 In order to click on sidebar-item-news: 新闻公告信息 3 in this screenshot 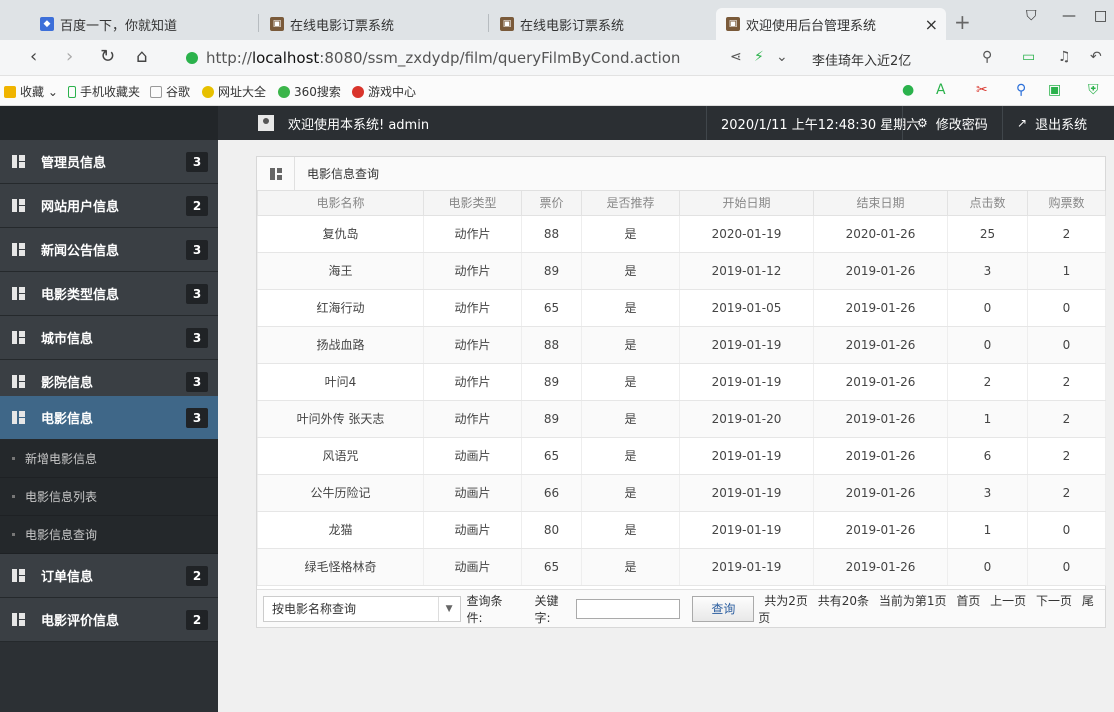, I will do `click(109, 250)`.